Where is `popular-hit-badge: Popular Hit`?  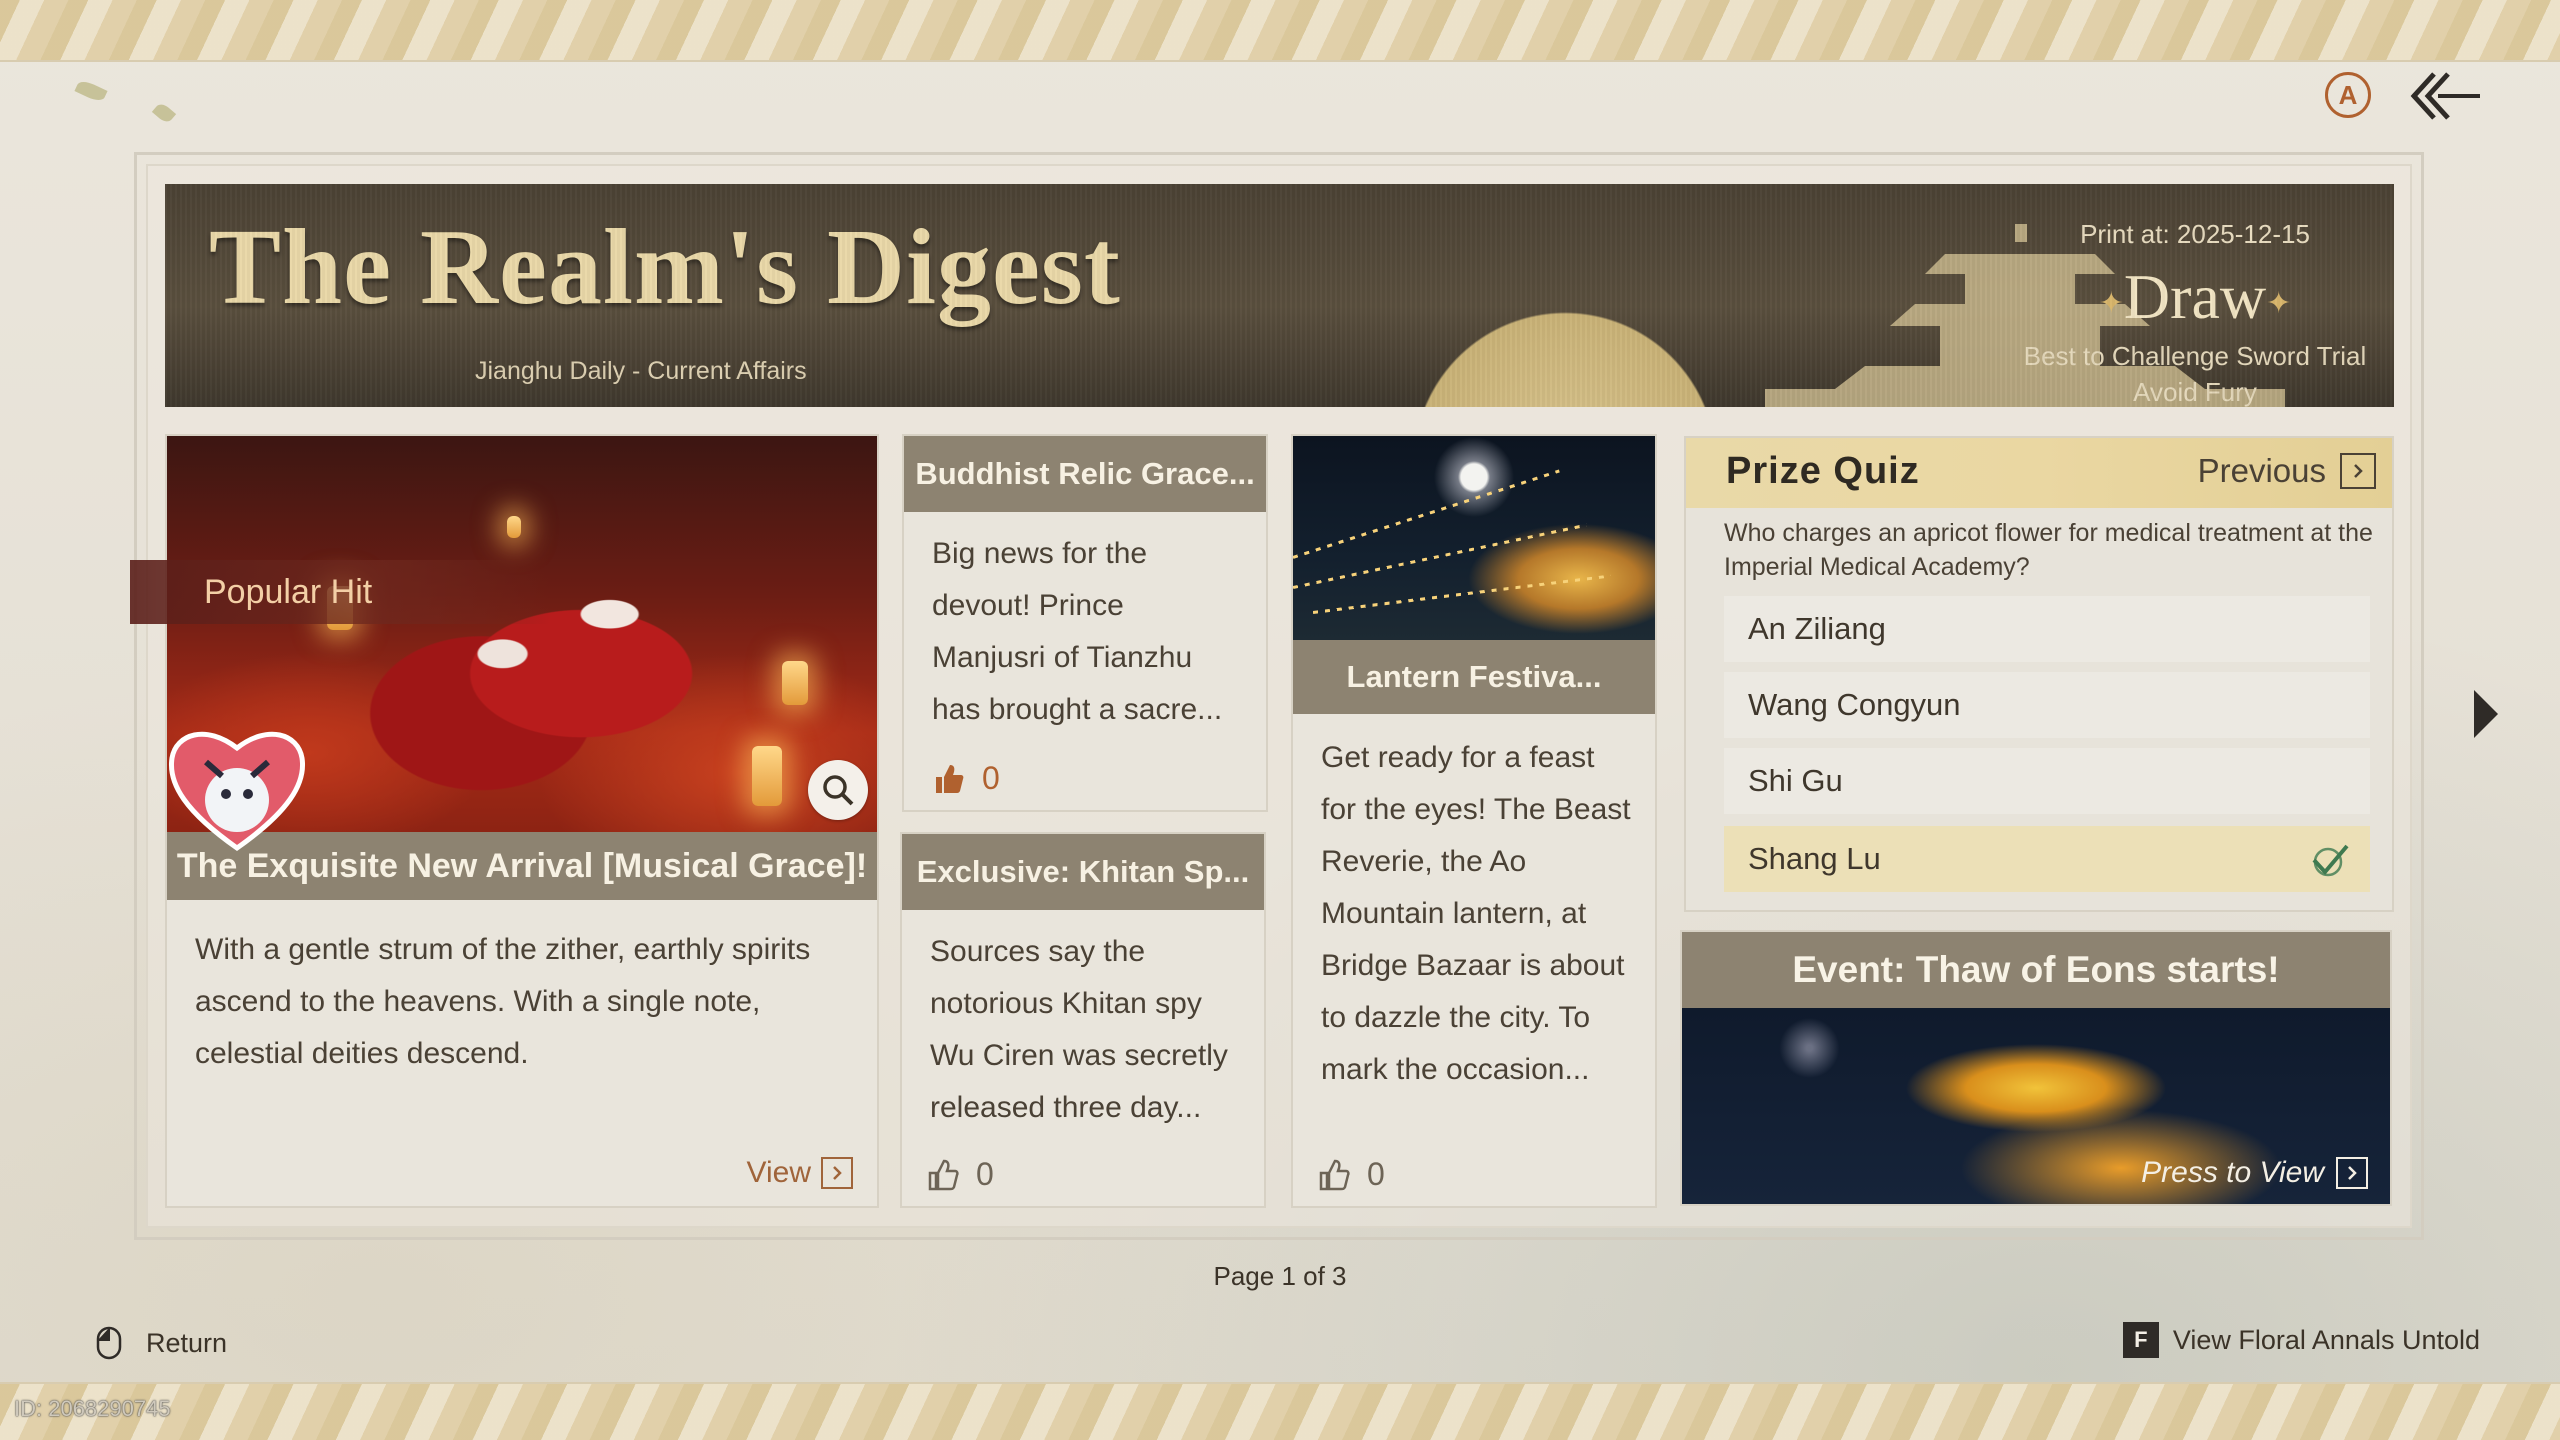
popular-hit-badge: Popular Hit is located at coordinates (340, 592).